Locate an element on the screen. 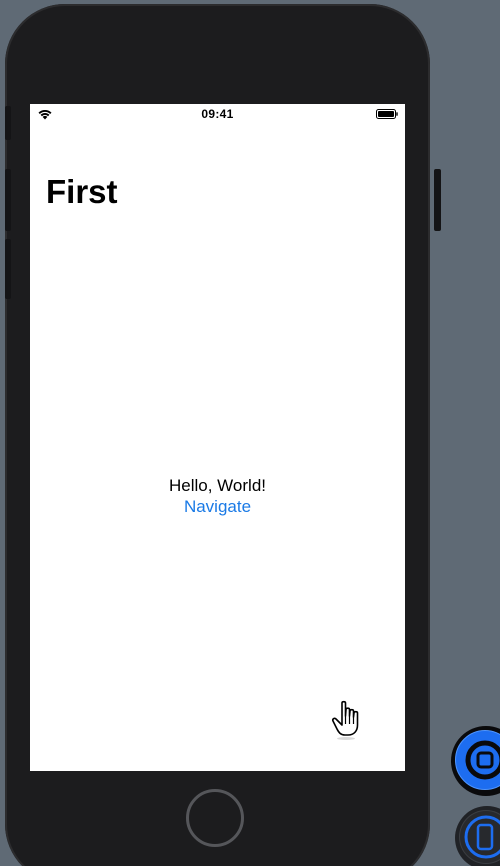 Image resolution: width=500 pixels, height=866 pixels. status-time: 09:41 is located at coordinates (217, 114).